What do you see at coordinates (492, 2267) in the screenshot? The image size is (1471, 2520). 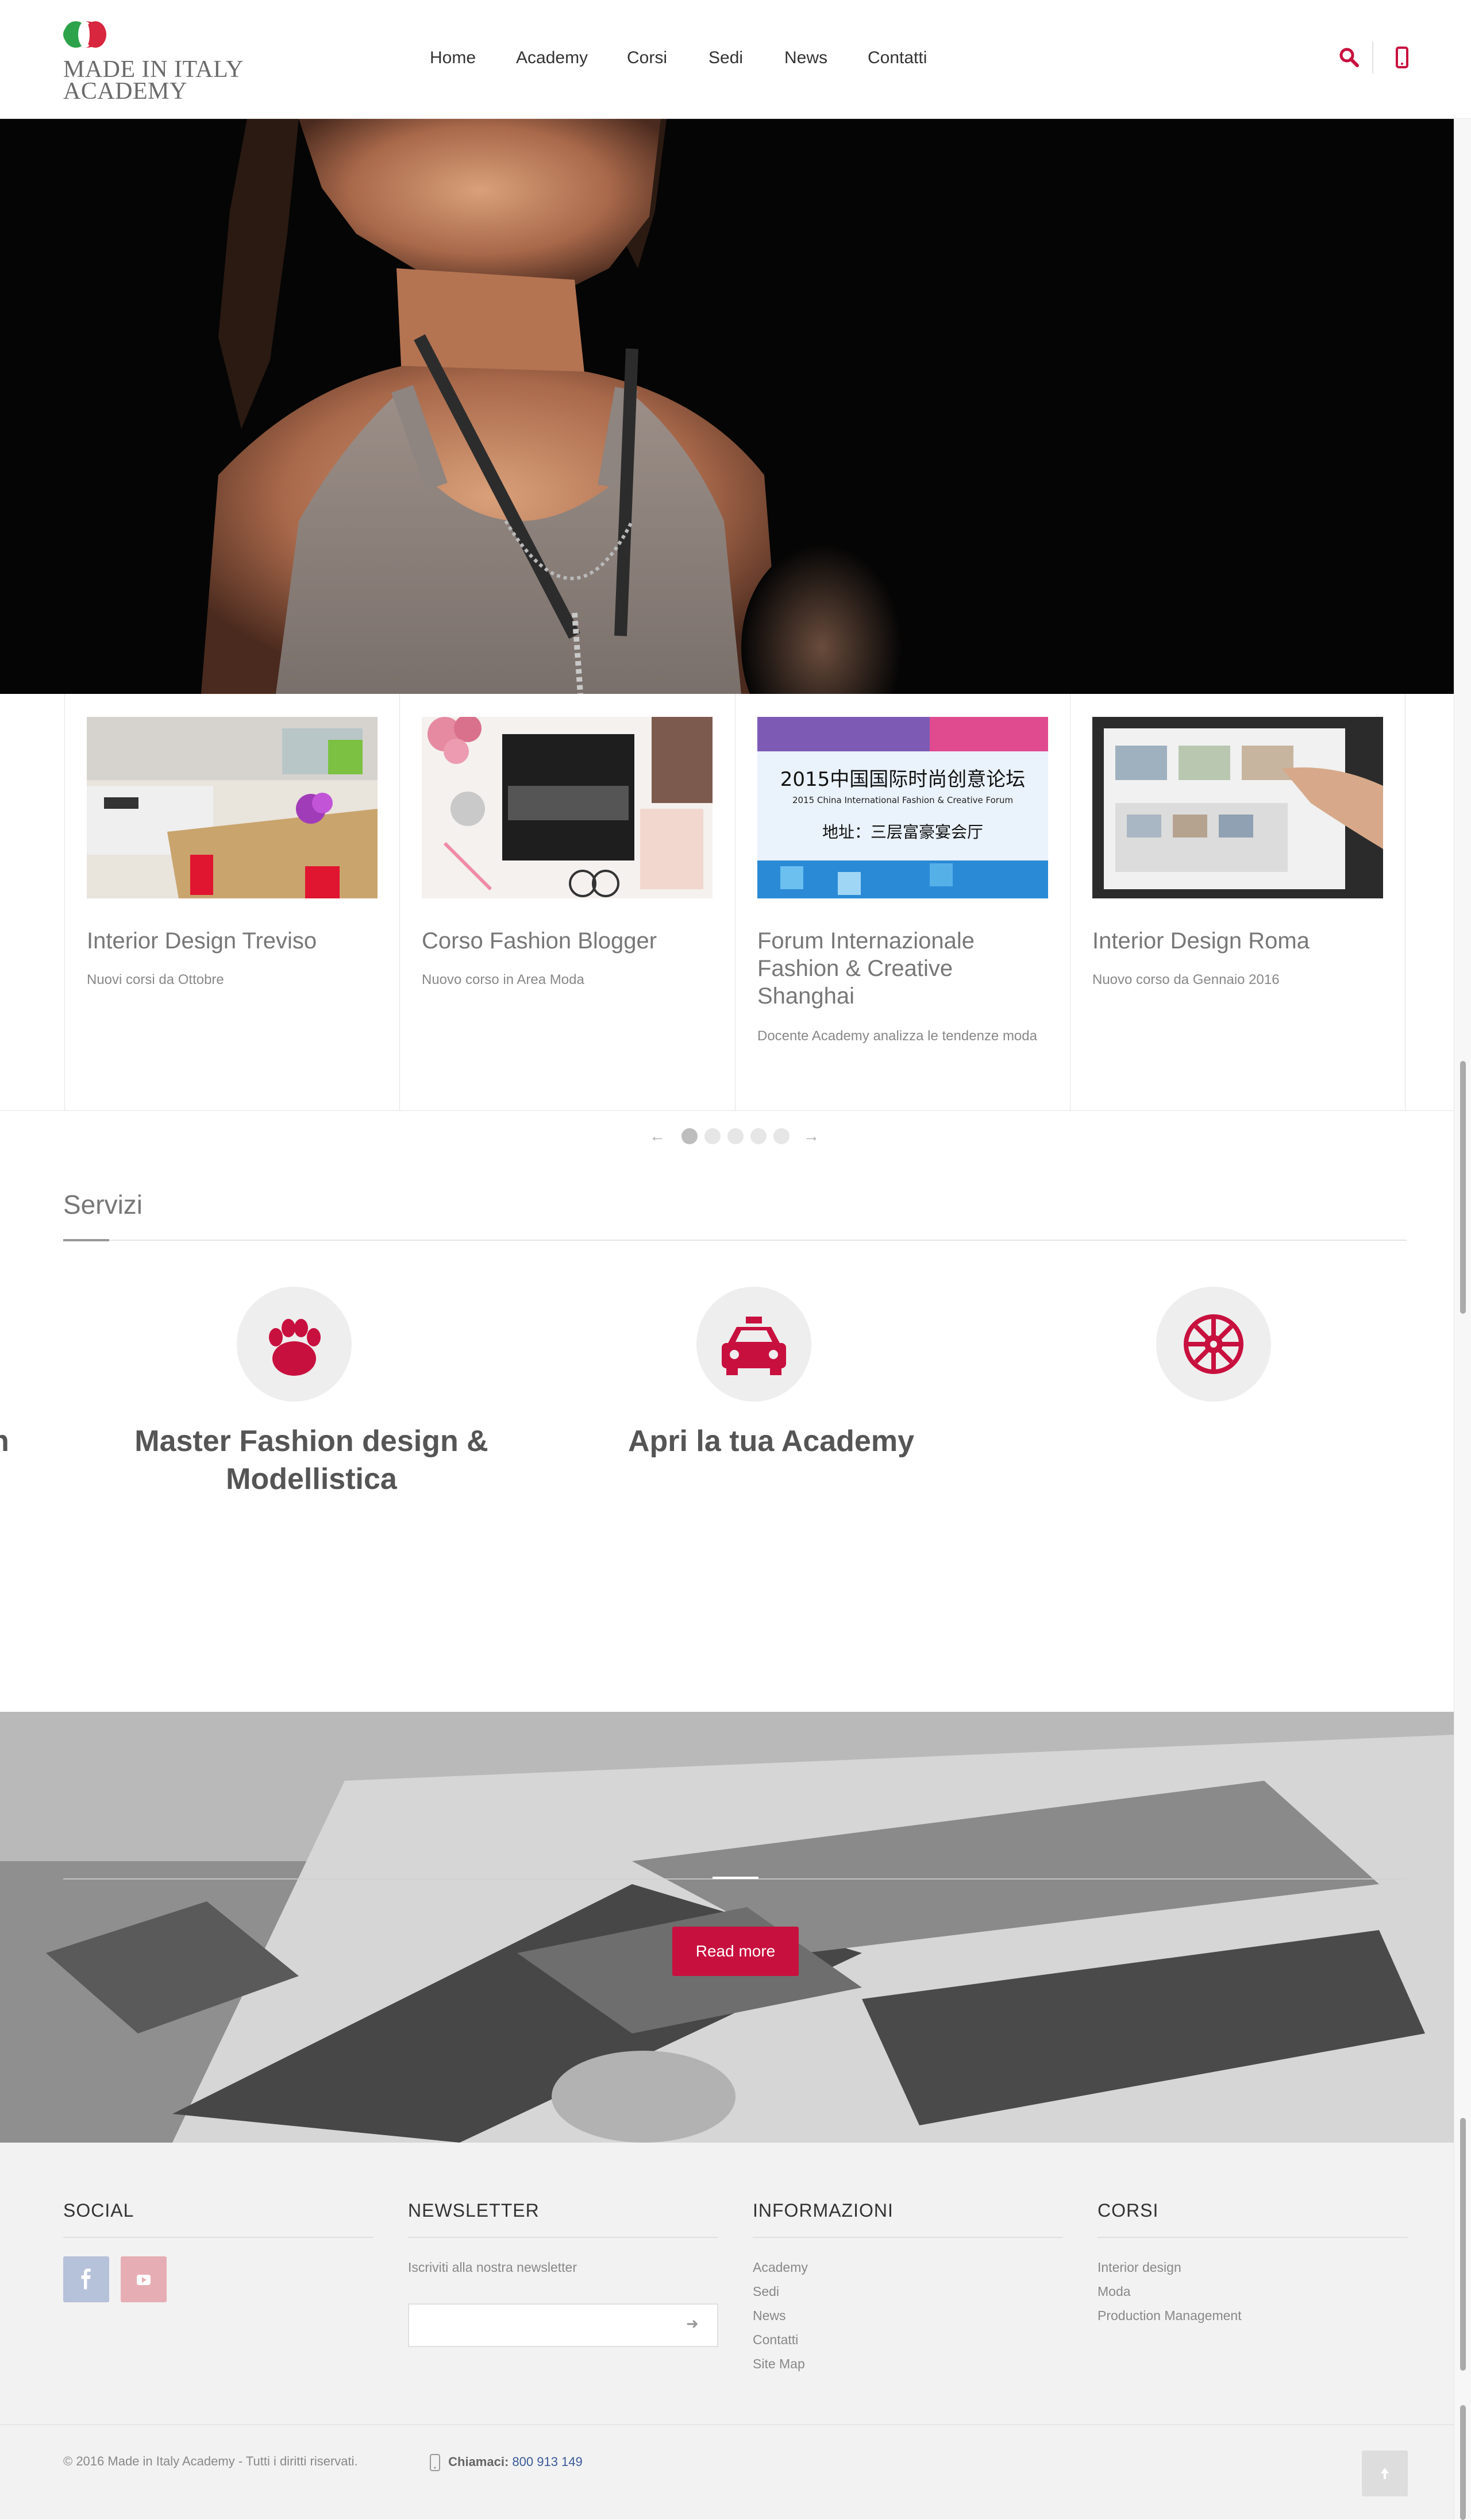 I see `newsletter-text: Iscriviti alla nostra newsletter` at bounding box center [492, 2267].